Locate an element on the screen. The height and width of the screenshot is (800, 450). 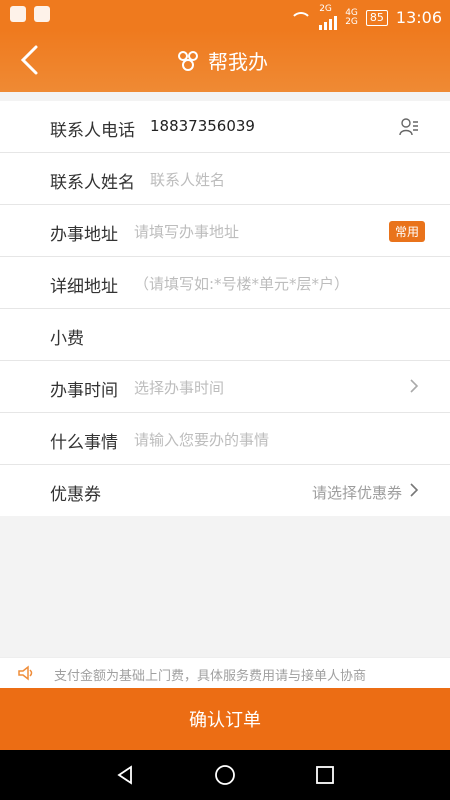
contact-name-label: 联系人姓名 is located at coordinates (92, 183).